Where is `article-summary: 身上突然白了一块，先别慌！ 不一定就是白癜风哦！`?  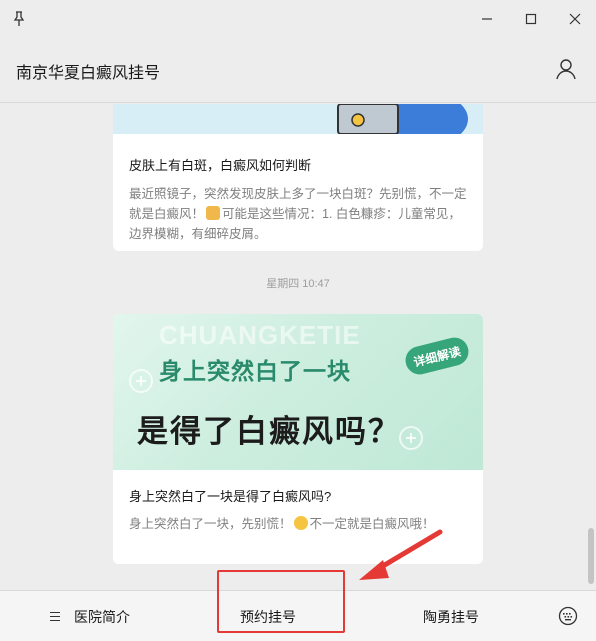
article-summary: 身上突然白了一块，先别慌！ 不一定就是白癜风哦！ is located at coordinates (298, 524).